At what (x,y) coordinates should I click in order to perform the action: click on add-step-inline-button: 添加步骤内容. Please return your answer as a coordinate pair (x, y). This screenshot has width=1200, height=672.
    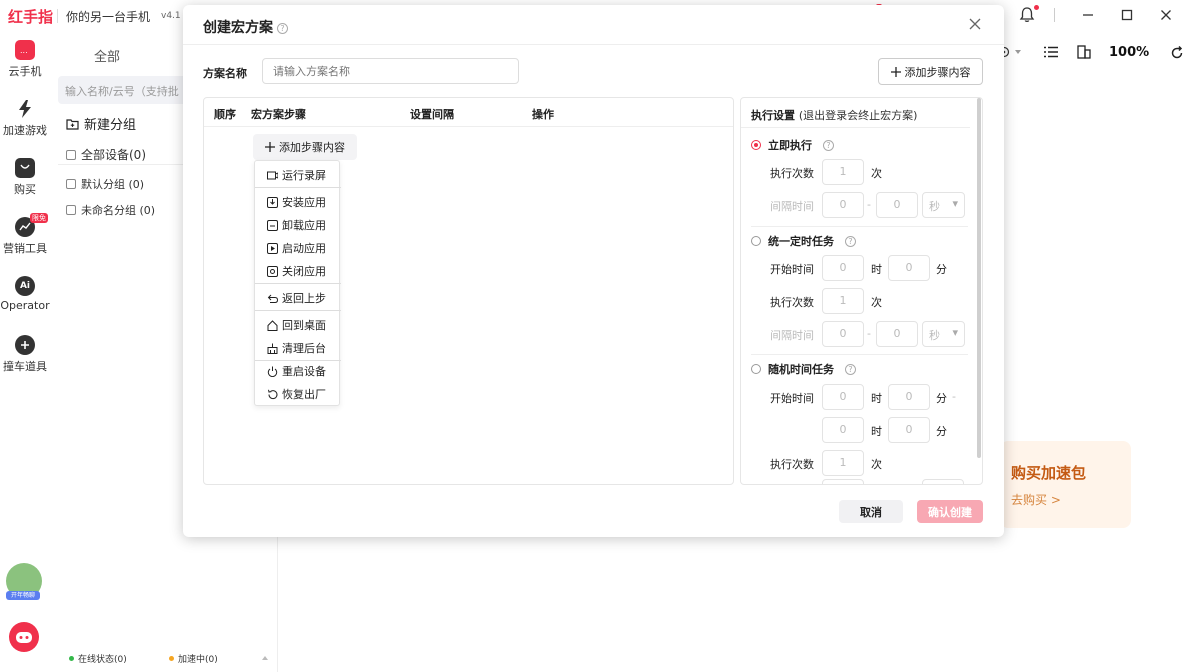
    Looking at the image, I should click on (305, 147).